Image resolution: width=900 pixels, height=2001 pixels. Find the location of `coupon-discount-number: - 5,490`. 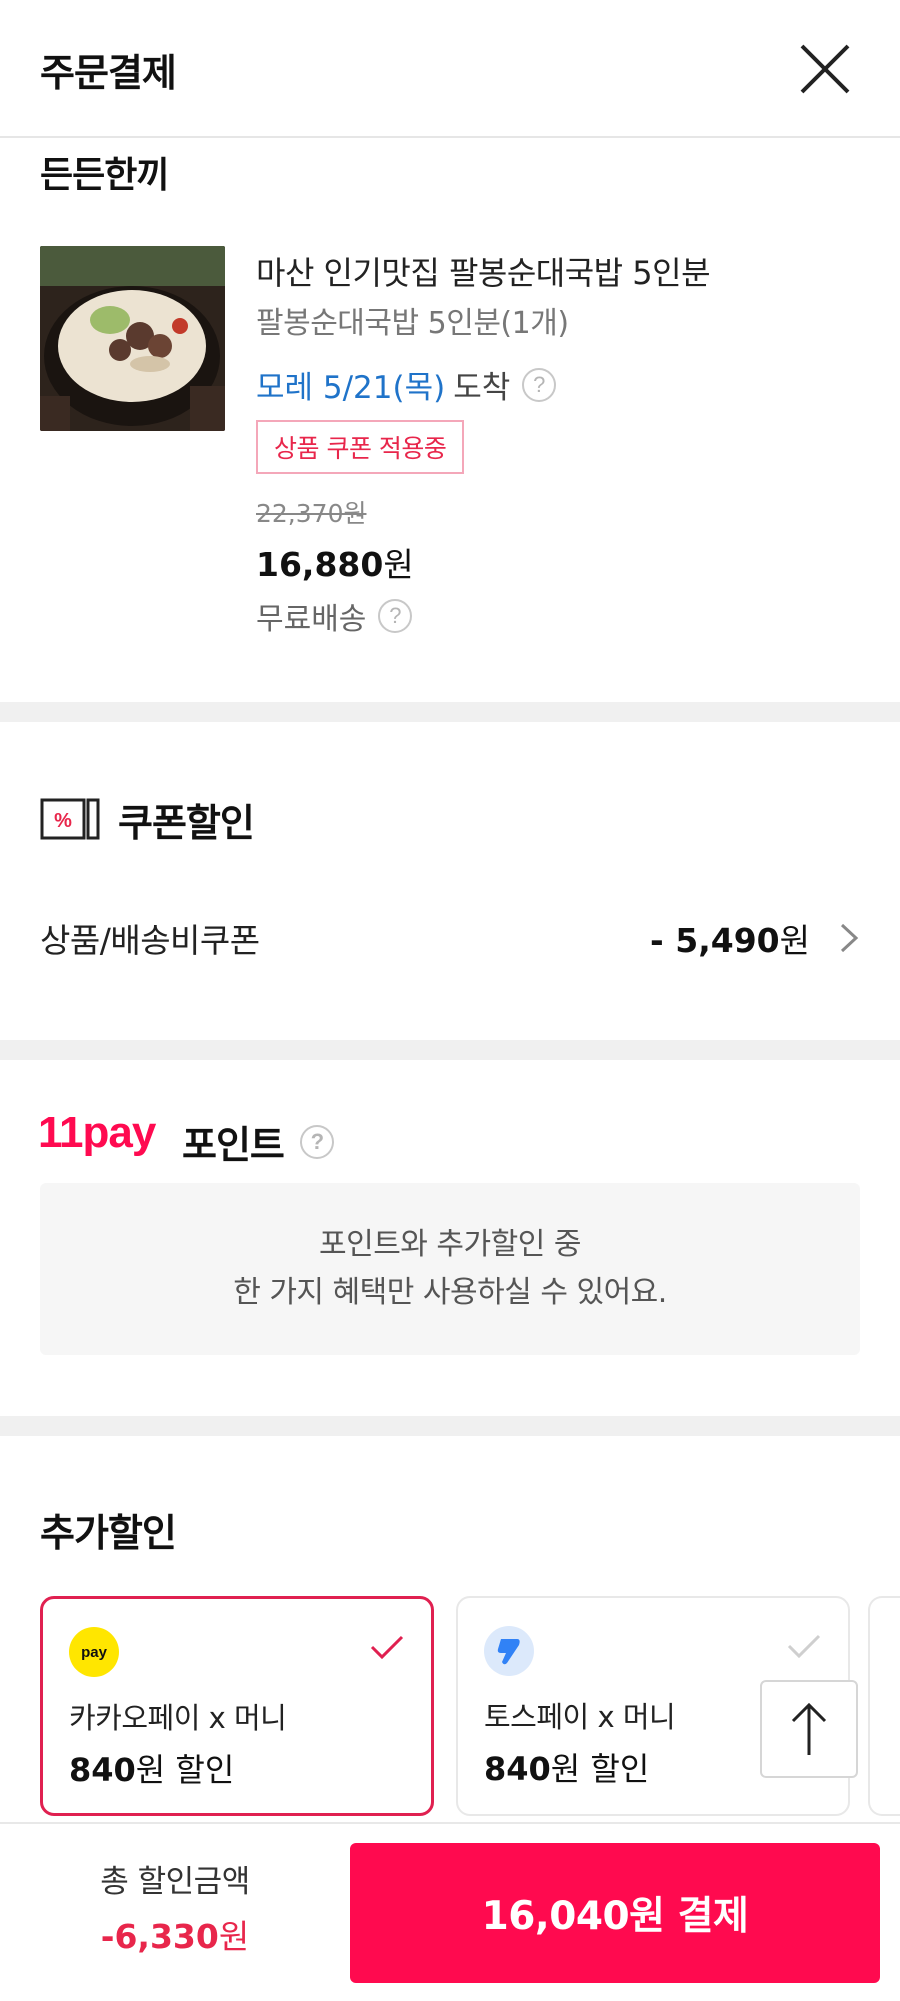

coupon-discount-number: - 5,490 is located at coordinates (715, 940).